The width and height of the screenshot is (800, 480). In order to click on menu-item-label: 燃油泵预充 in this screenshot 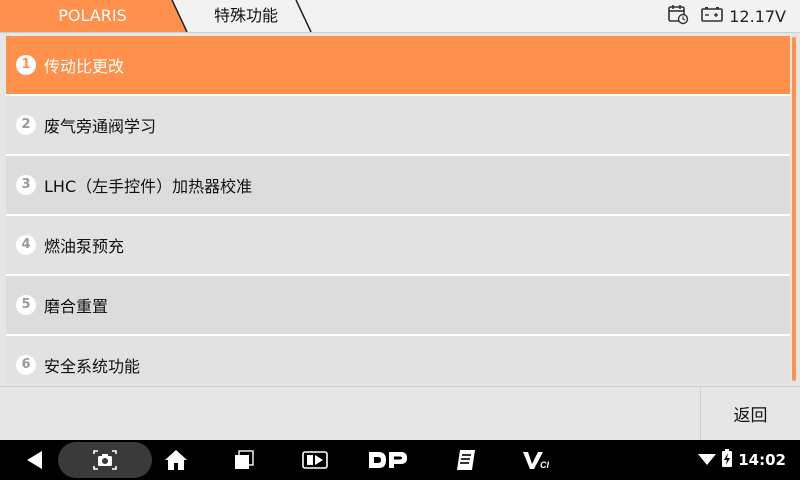, I will do `click(84, 246)`.